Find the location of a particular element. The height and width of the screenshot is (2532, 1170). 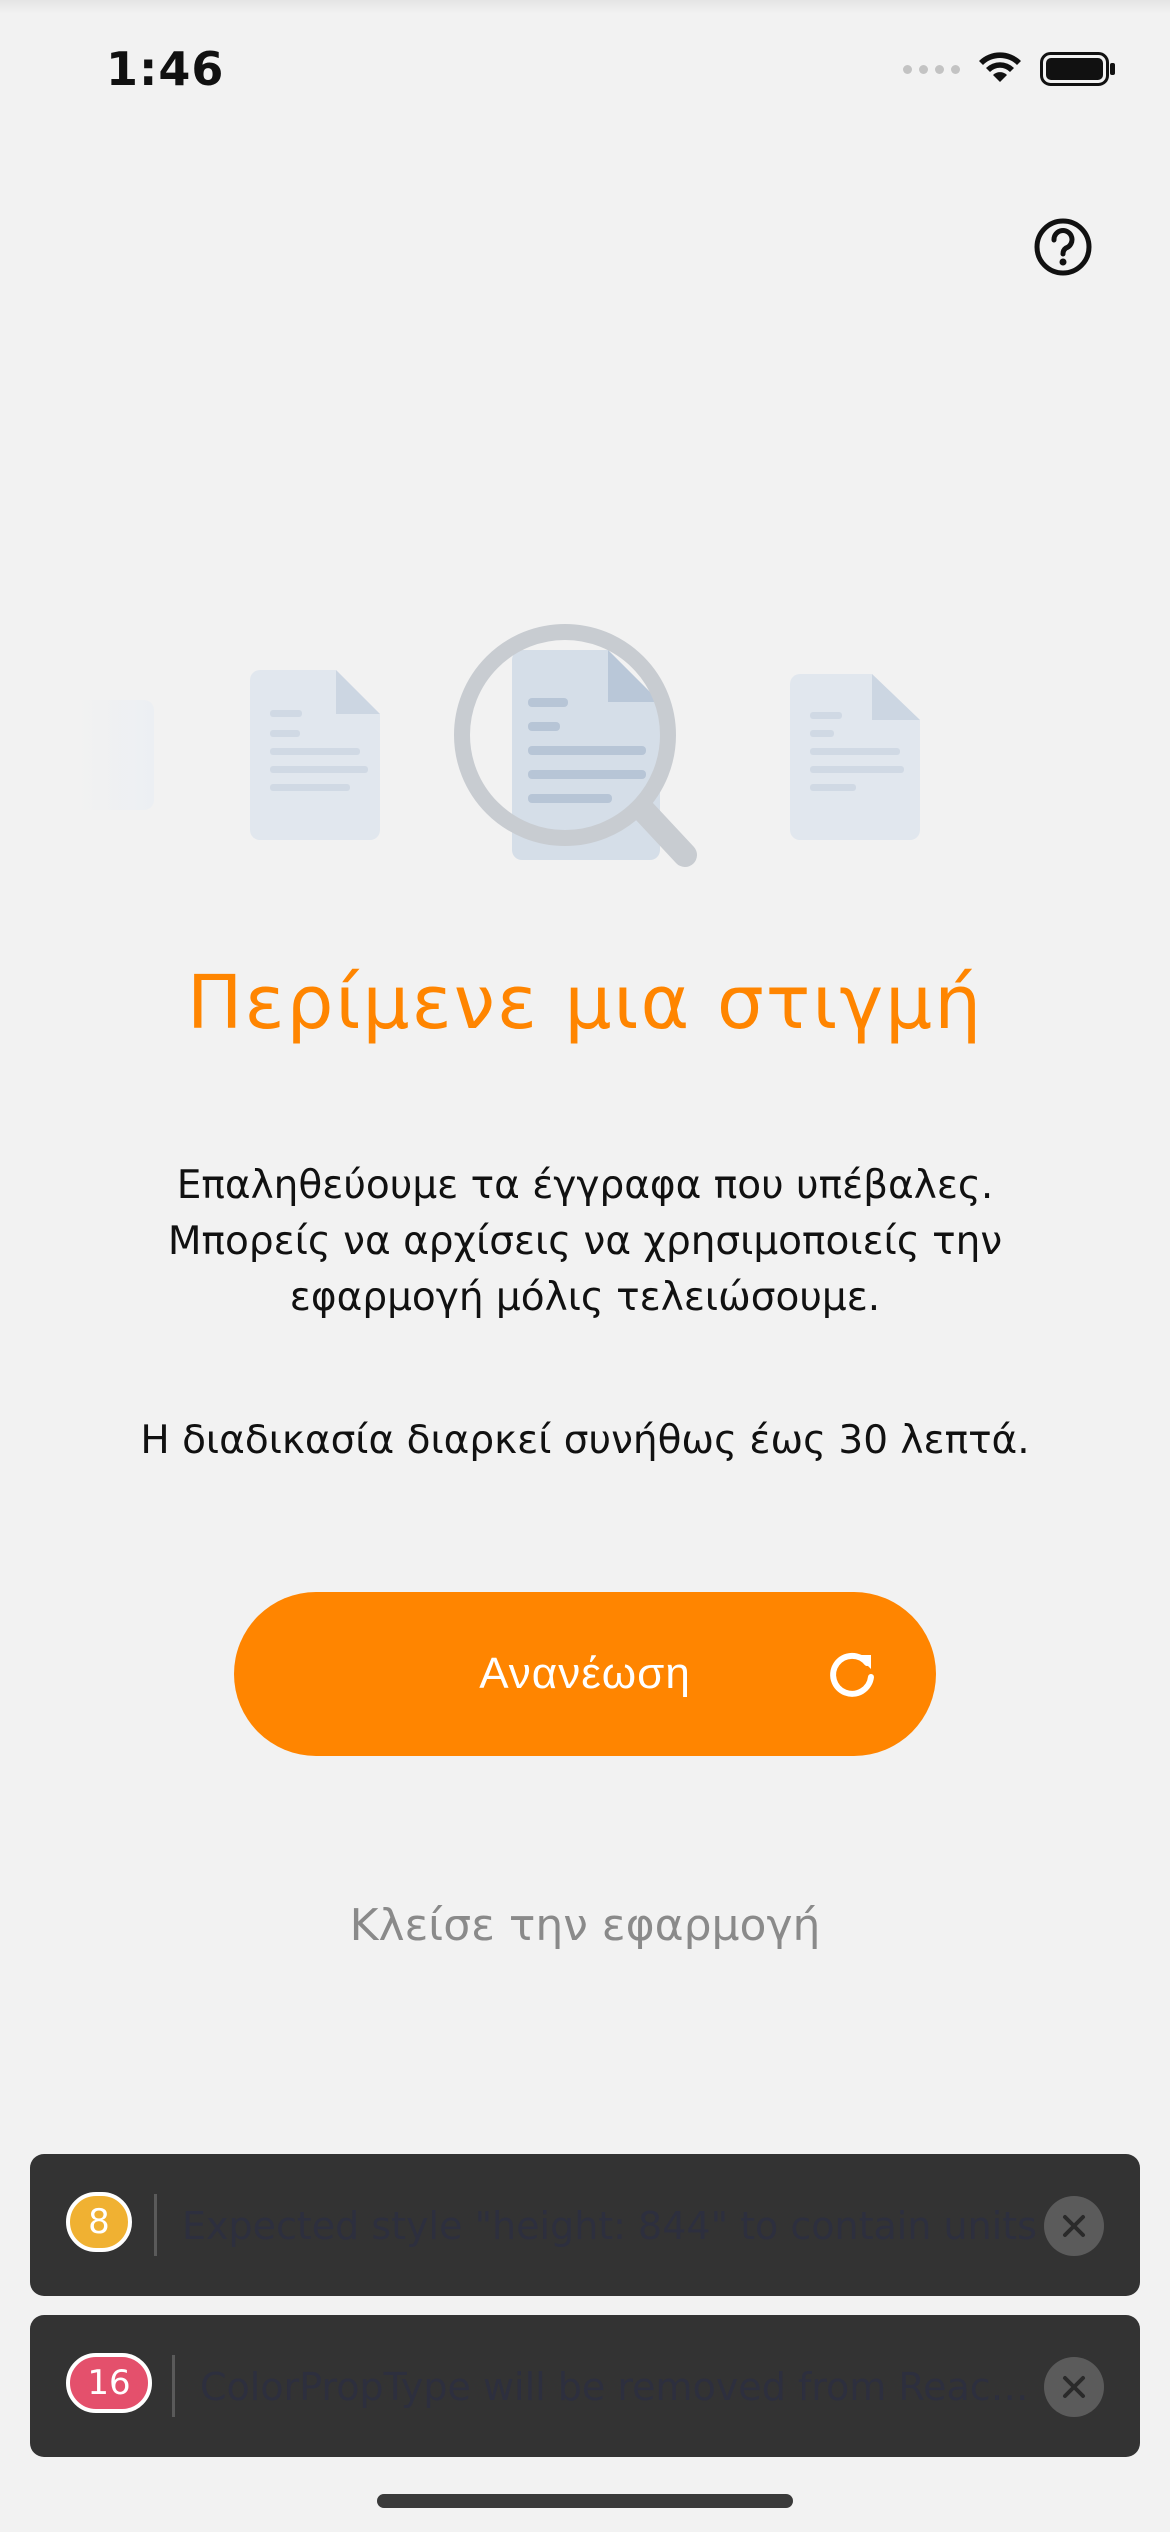

status-bar: 1:46 is located at coordinates (585, 70).